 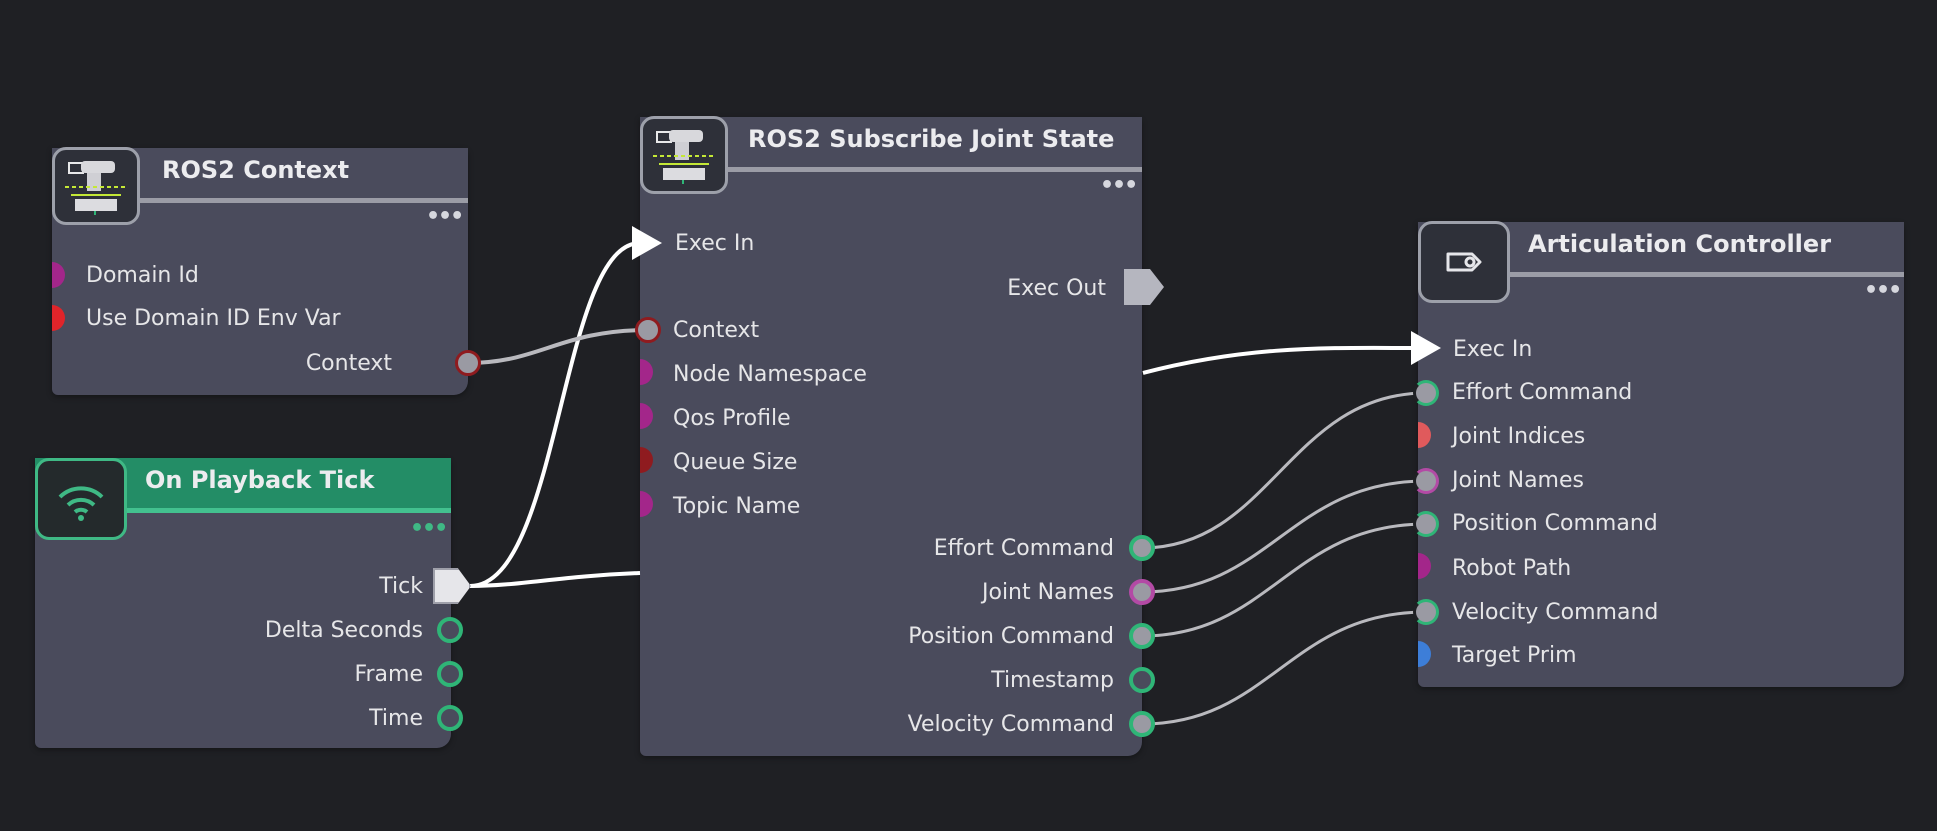 I want to click on position-command-input-port, so click(x=1426, y=524).